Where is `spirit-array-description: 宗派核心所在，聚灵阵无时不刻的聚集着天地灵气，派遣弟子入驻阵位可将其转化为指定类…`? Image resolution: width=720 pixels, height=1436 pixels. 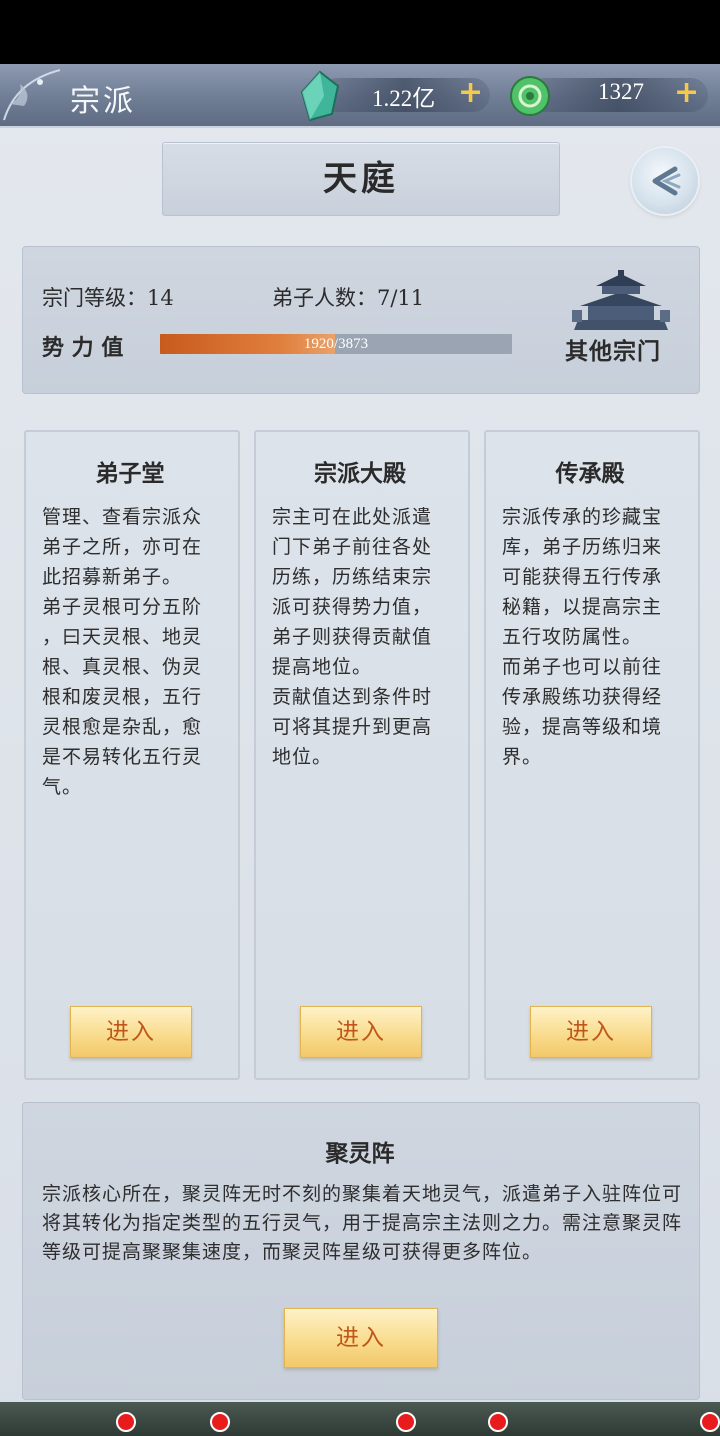
spirit-array-description: 宗派核心所在，聚灵阵无时不刻的聚集着天地灵气，派遣弟子入驻阵位可将其转化为指定类… is located at coordinates (362, 1223).